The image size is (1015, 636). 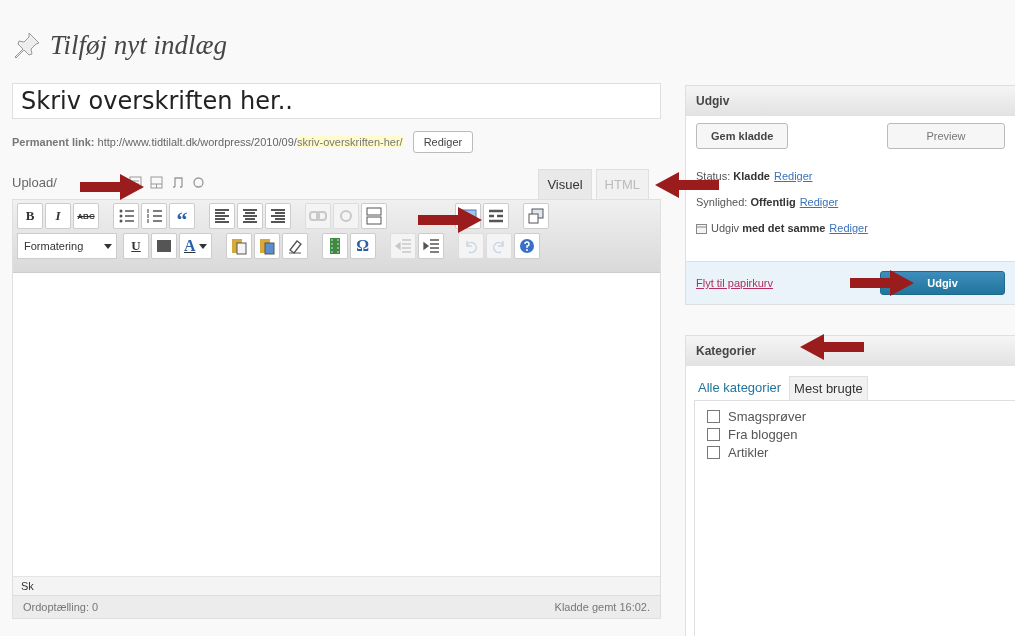 What do you see at coordinates (195, 246) in the screenshot?
I see `text-color-button: A` at bounding box center [195, 246].